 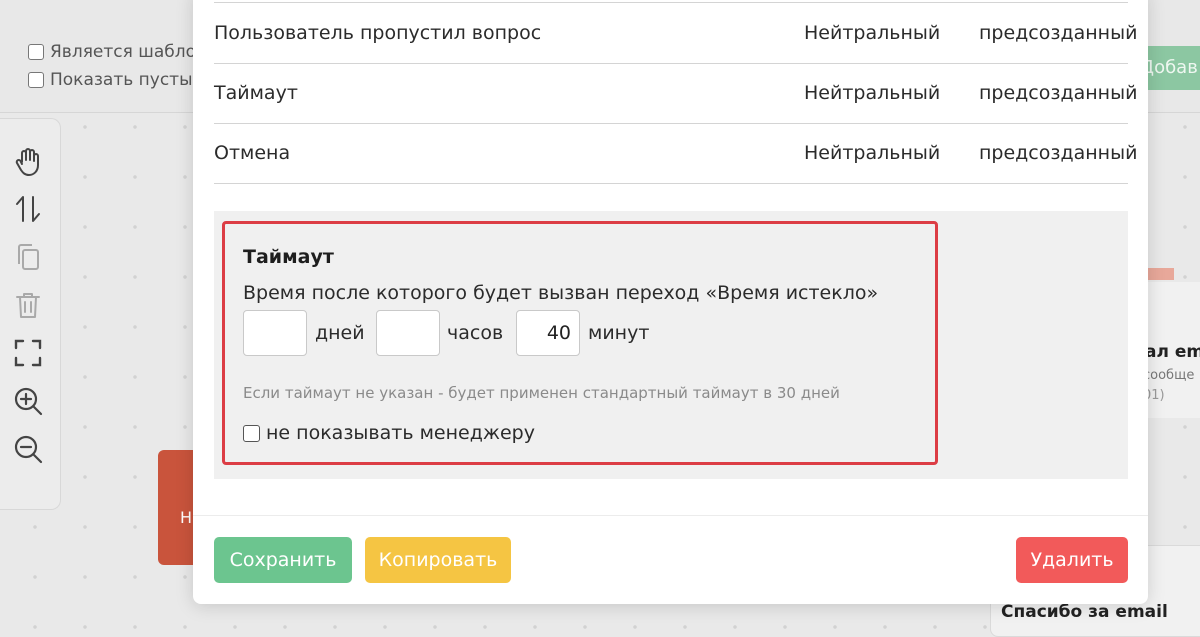 I want to click on event-name: Таймаут, so click(x=256, y=93).